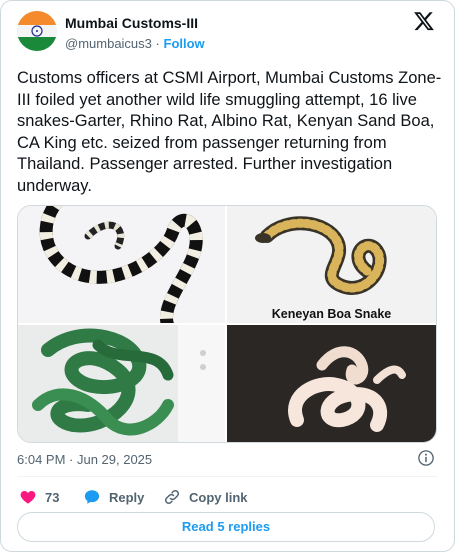 The width and height of the screenshot is (455, 552). I want to click on info-icon, so click(426, 458).